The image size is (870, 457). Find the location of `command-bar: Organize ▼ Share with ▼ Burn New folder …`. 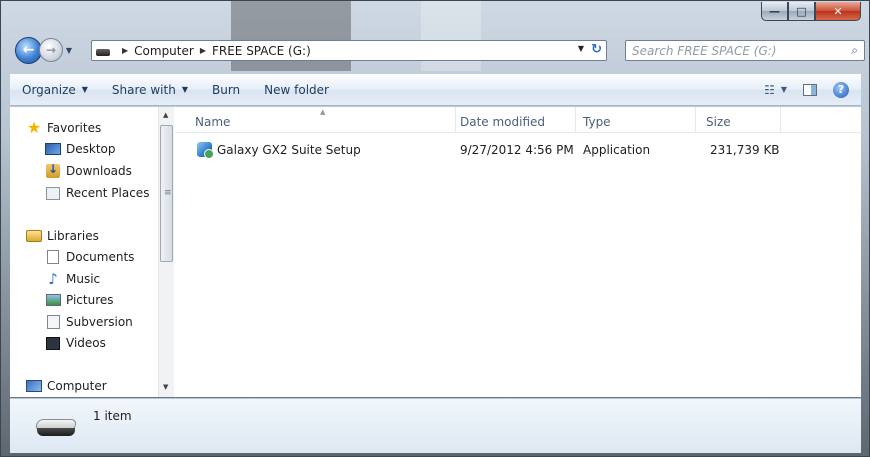

command-bar: Organize ▼ Share with ▼ Burn New folder … is located at coordinates (435, 90).